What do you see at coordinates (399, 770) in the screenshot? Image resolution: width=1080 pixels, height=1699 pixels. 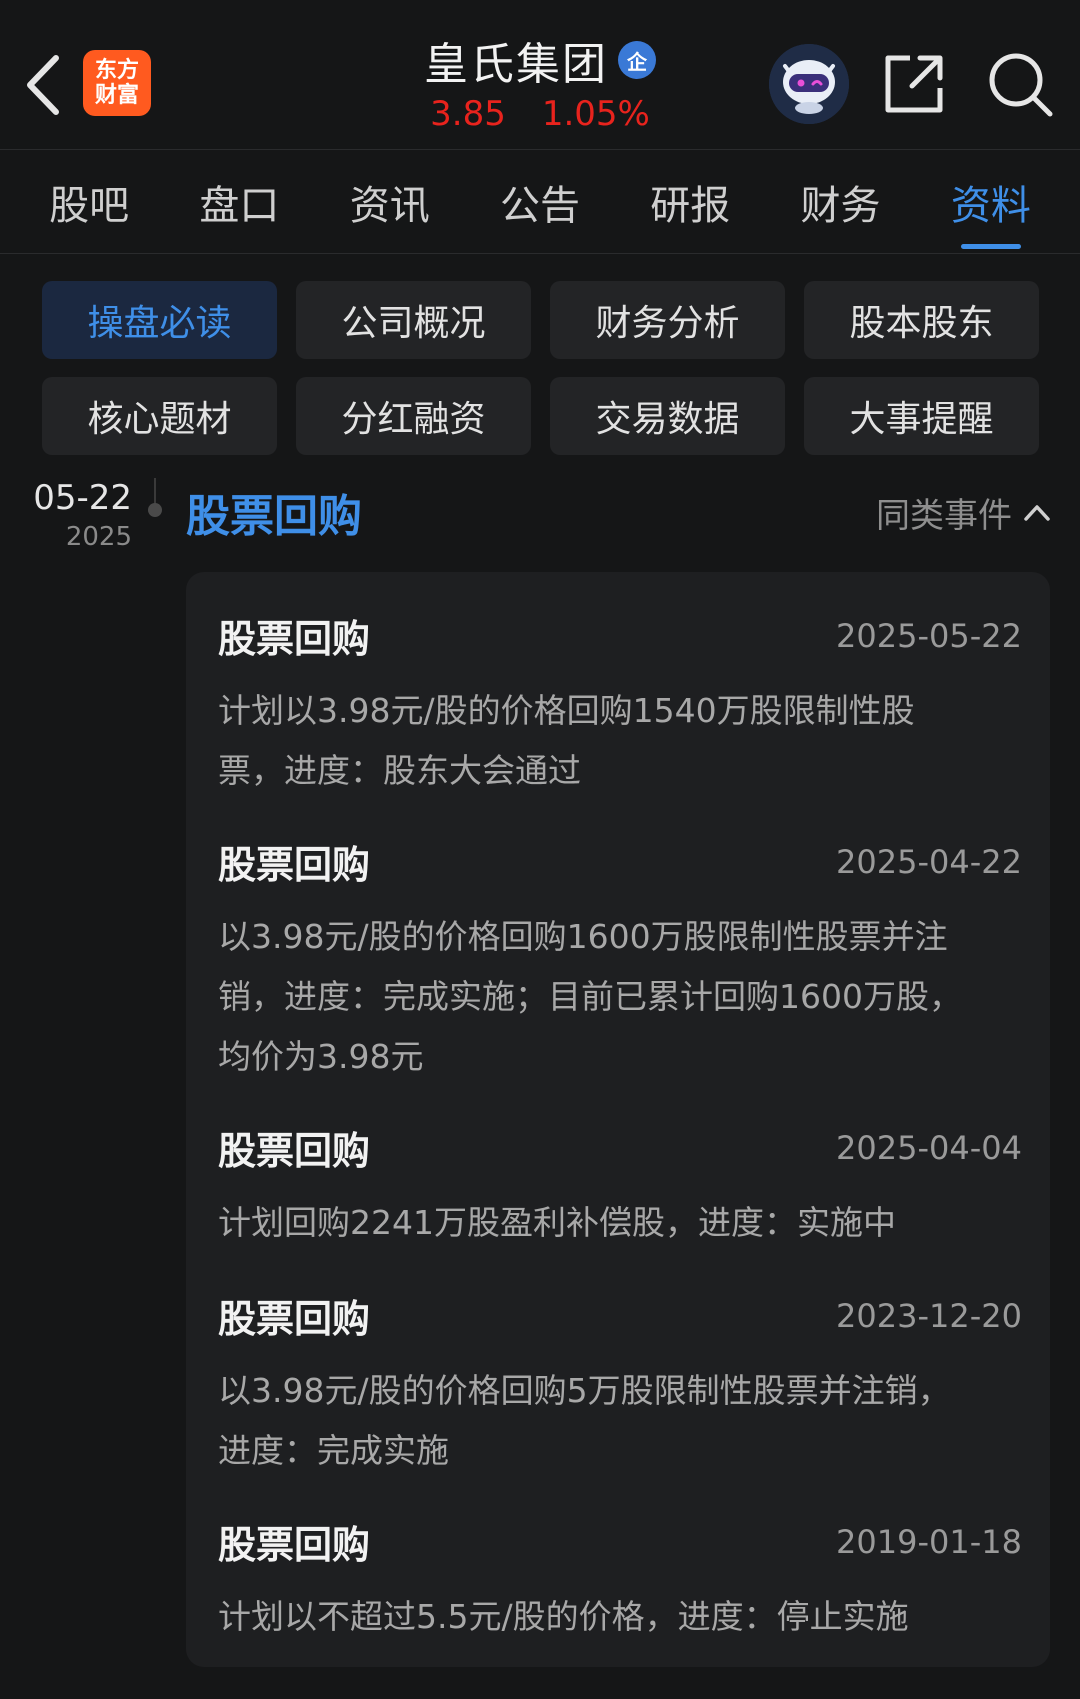 I see `desc-line: 票，进度：股东大会通过` at bounding box center [399, 770].